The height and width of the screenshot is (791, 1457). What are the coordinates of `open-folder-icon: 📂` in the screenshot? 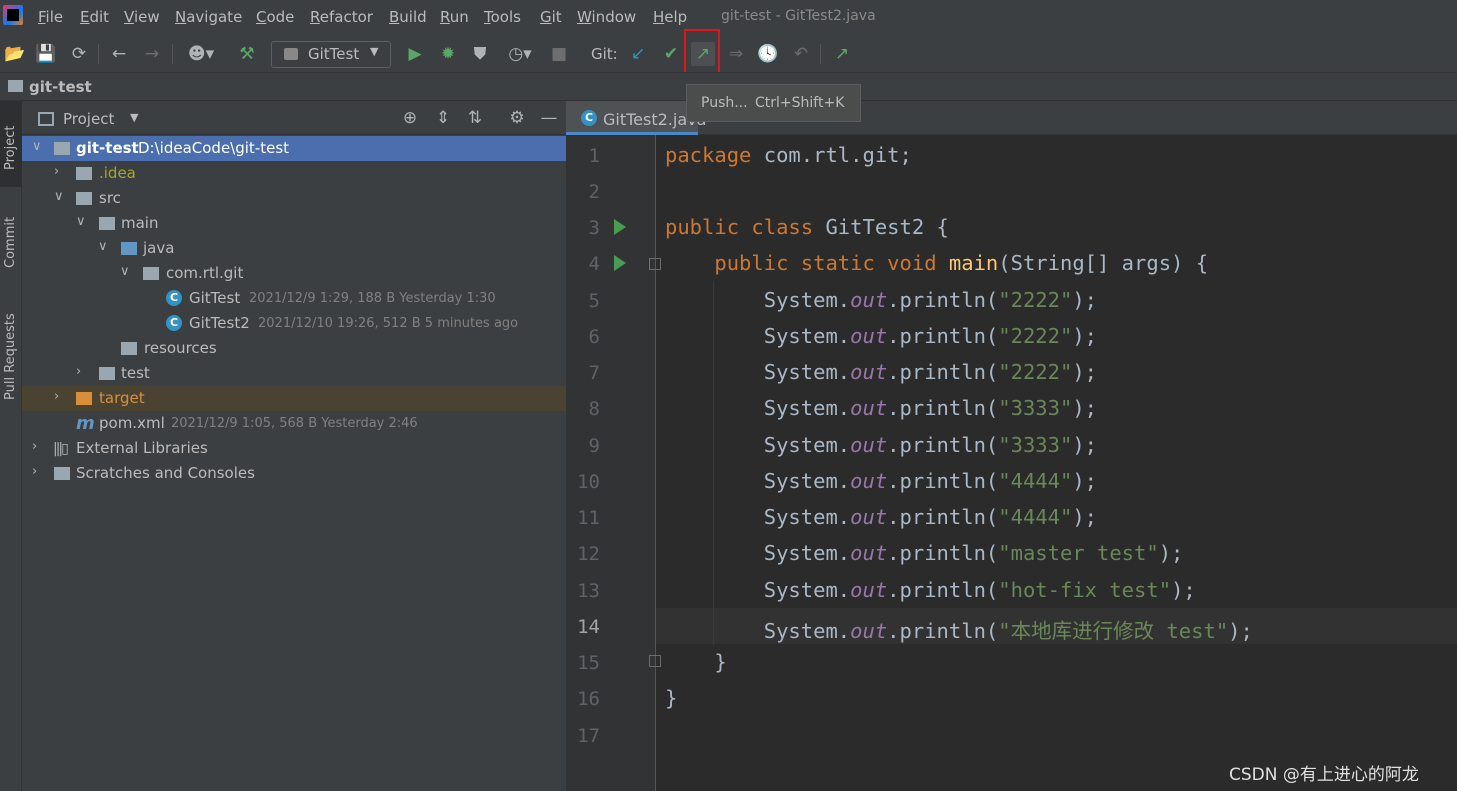 It's located at (15, 54).